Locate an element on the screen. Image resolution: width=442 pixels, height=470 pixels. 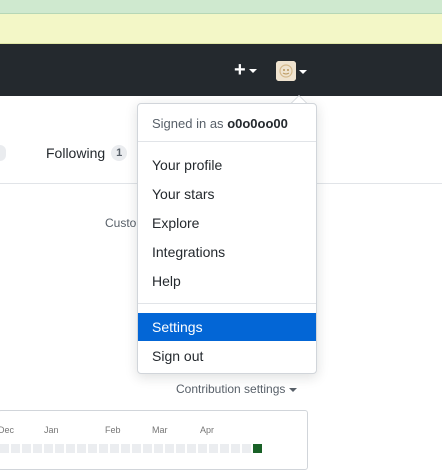
menu-item-settings: Settings is located at coordinates (227, 327).